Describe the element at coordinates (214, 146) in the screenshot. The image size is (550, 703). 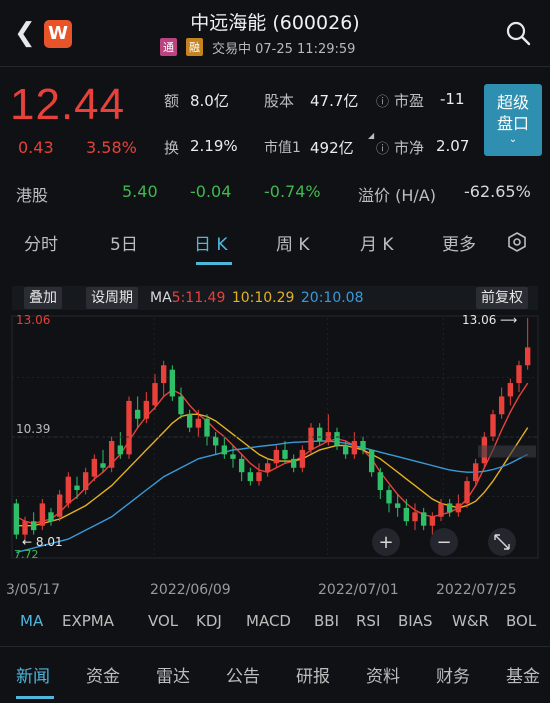
I see `turnover-value: 2.19%` at that location.